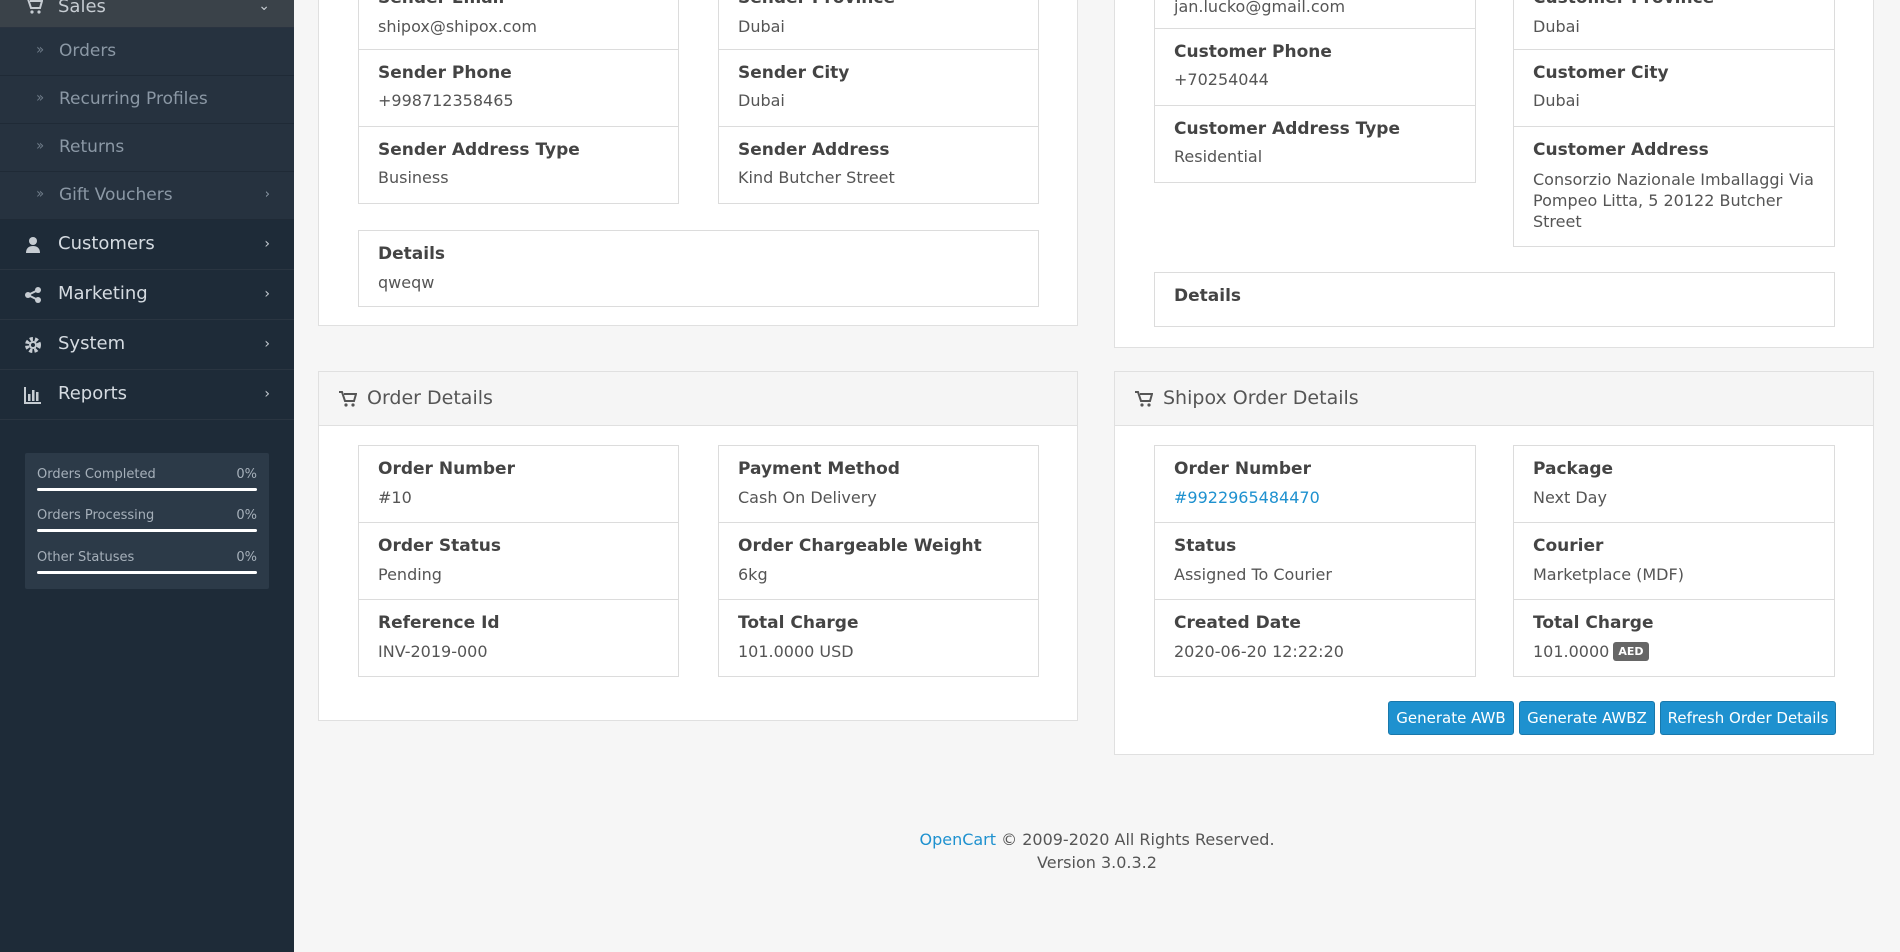 The image size is (1900, 952). Describe the element at coordinates (1242, 469) in the screenshot. I see `shipox-order-number-label: Order Number` at that location.